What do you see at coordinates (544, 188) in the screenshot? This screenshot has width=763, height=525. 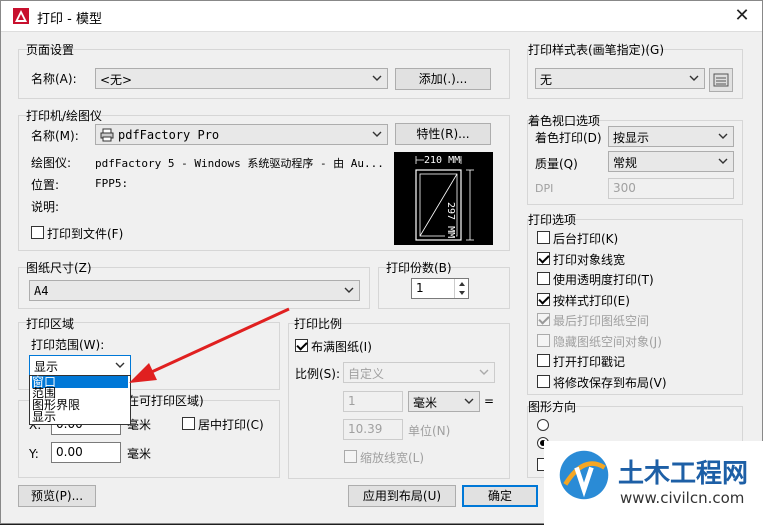 I see `dpi-label: DPI` at bounding box center [544, 188].